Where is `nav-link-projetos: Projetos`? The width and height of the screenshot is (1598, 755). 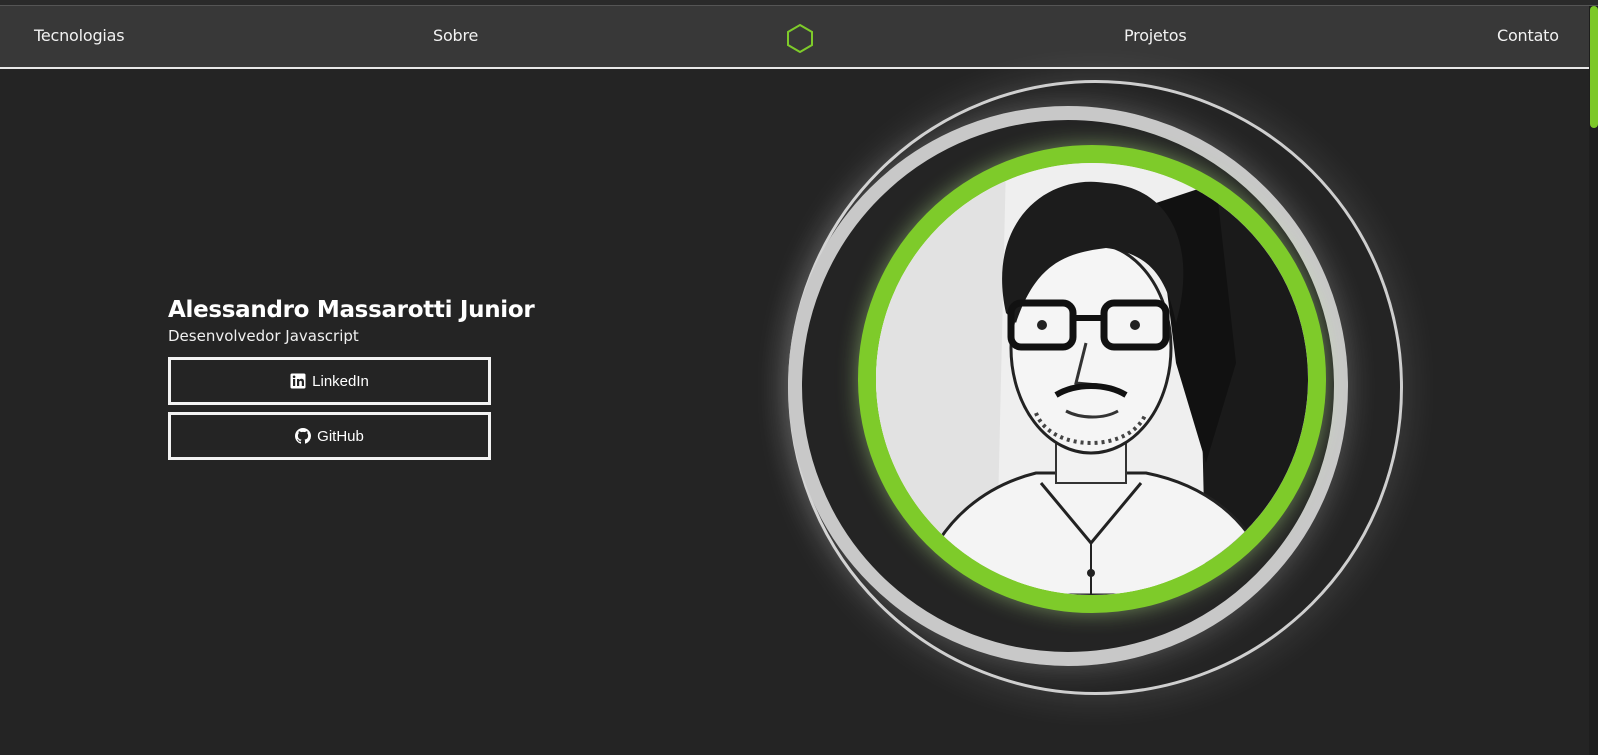 nav-link-projetos: Projetos is located at coordinates (1155, 35).